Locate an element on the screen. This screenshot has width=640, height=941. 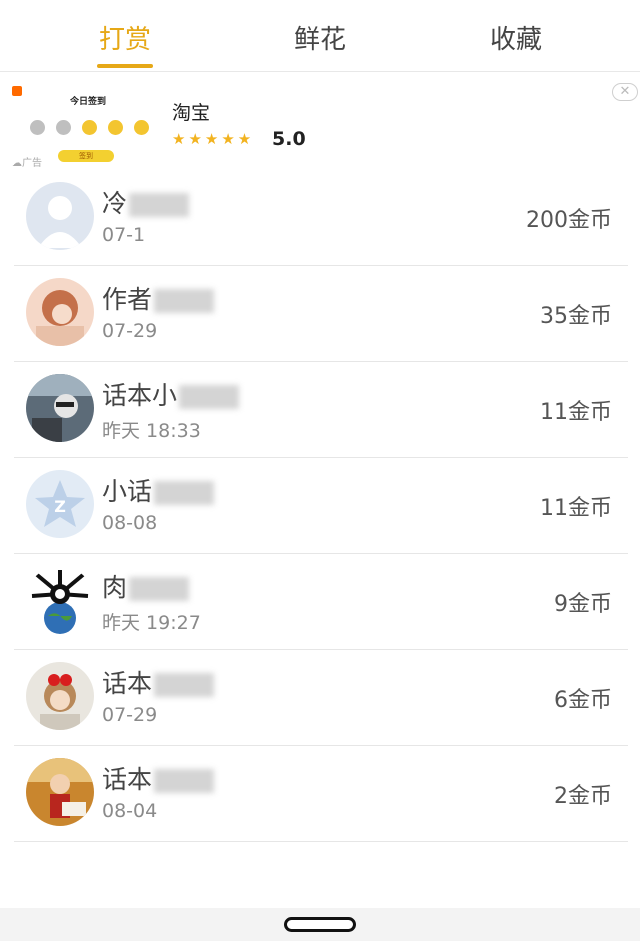
close-icon: ✕ is located at coordinates (625, 92).